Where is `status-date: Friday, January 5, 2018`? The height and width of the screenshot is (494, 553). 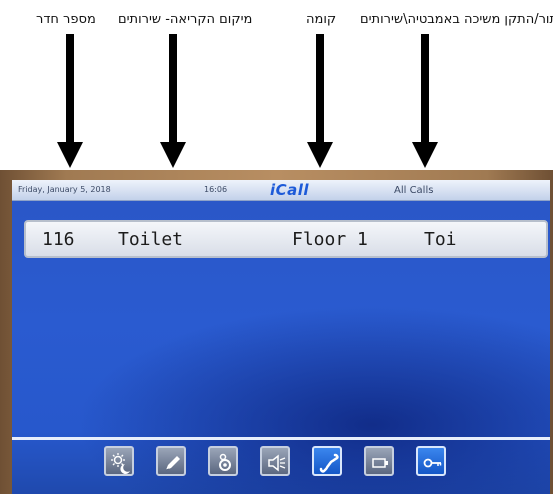
status-date: Friday, January 5, 2018 is located at coordinates (64, 189).